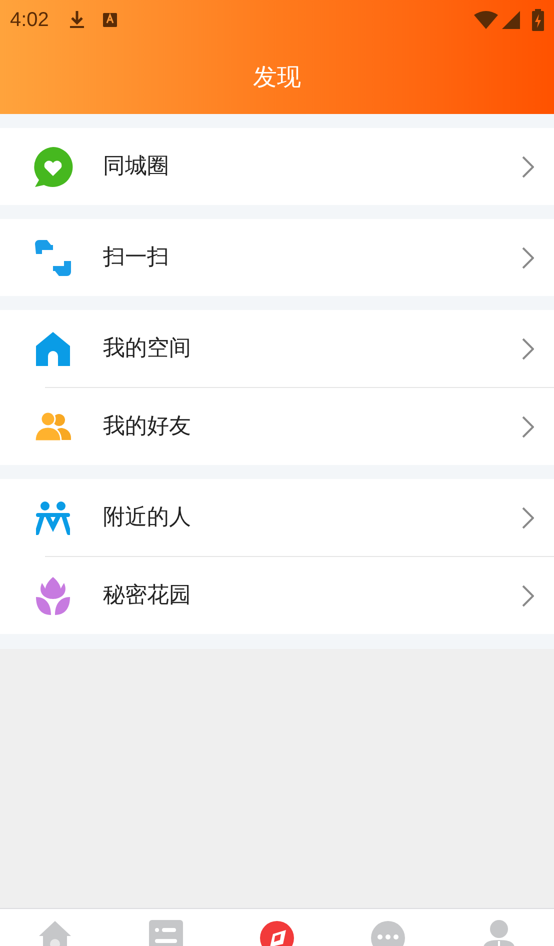 Image resolution: width=554 pixels, height=946 pixels. I want to click on row-label: 秘密花园, so click(147, 596).